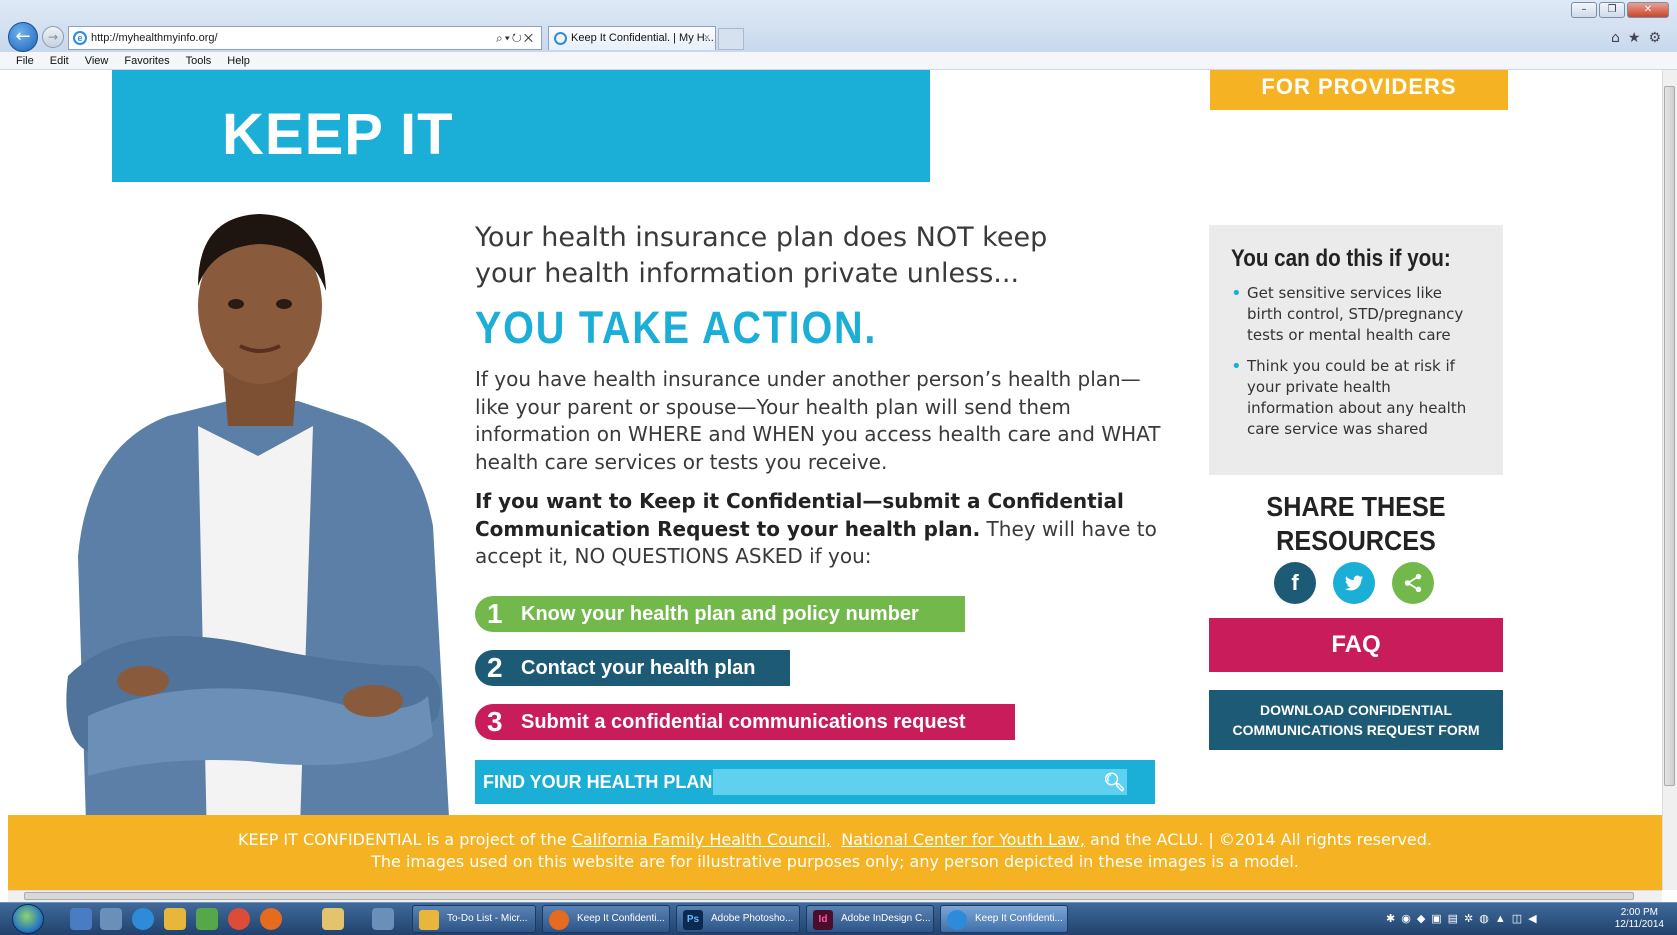 This screenshot has height=935, width=1677. I want to click on download-form-line1: DOWNLOAD CONFIDENTIAL, so click(1356, 710).